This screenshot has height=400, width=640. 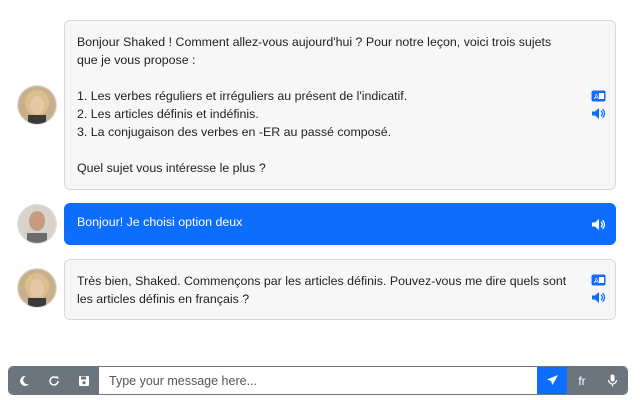 I want to click on send-button, so click(x=552, y=380).